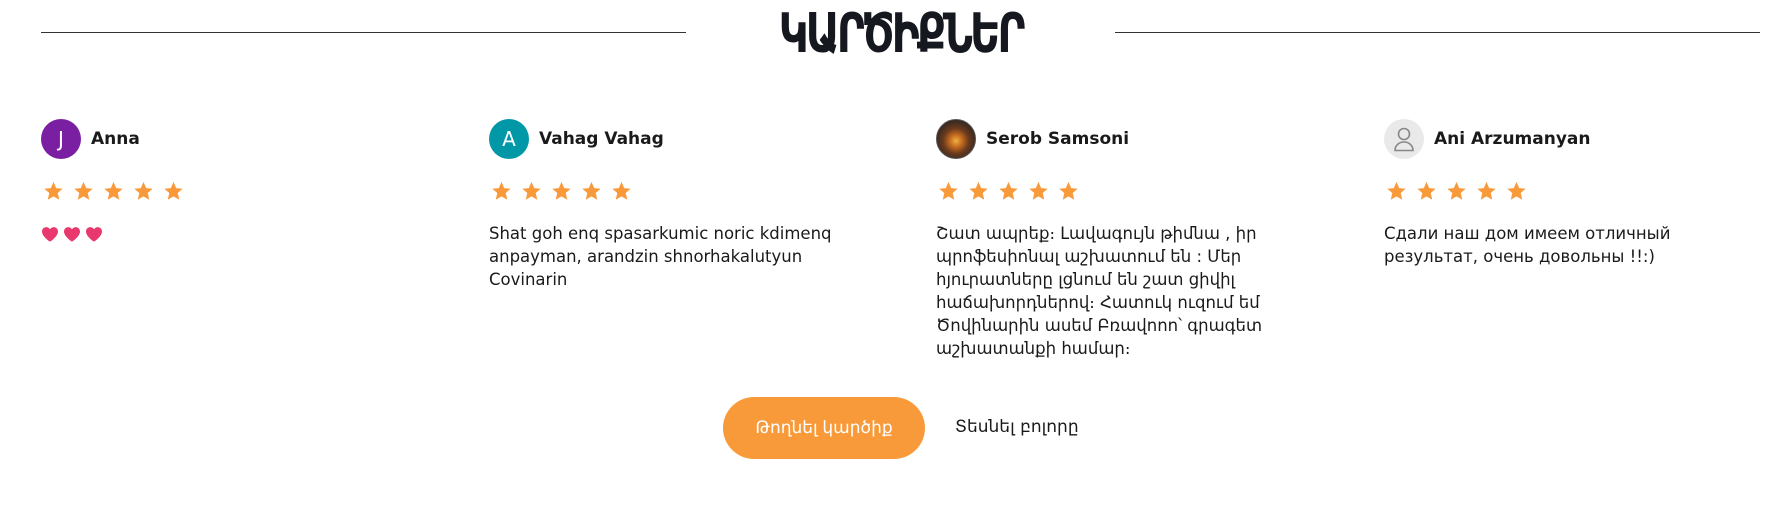 Image resolution: width=1775 pixels, height=516 pixels. Describe the element at coordinates (1017, 427) in the screenshot. I see `see-all-reviews-link: Տեսնել բոլորը` at that location.